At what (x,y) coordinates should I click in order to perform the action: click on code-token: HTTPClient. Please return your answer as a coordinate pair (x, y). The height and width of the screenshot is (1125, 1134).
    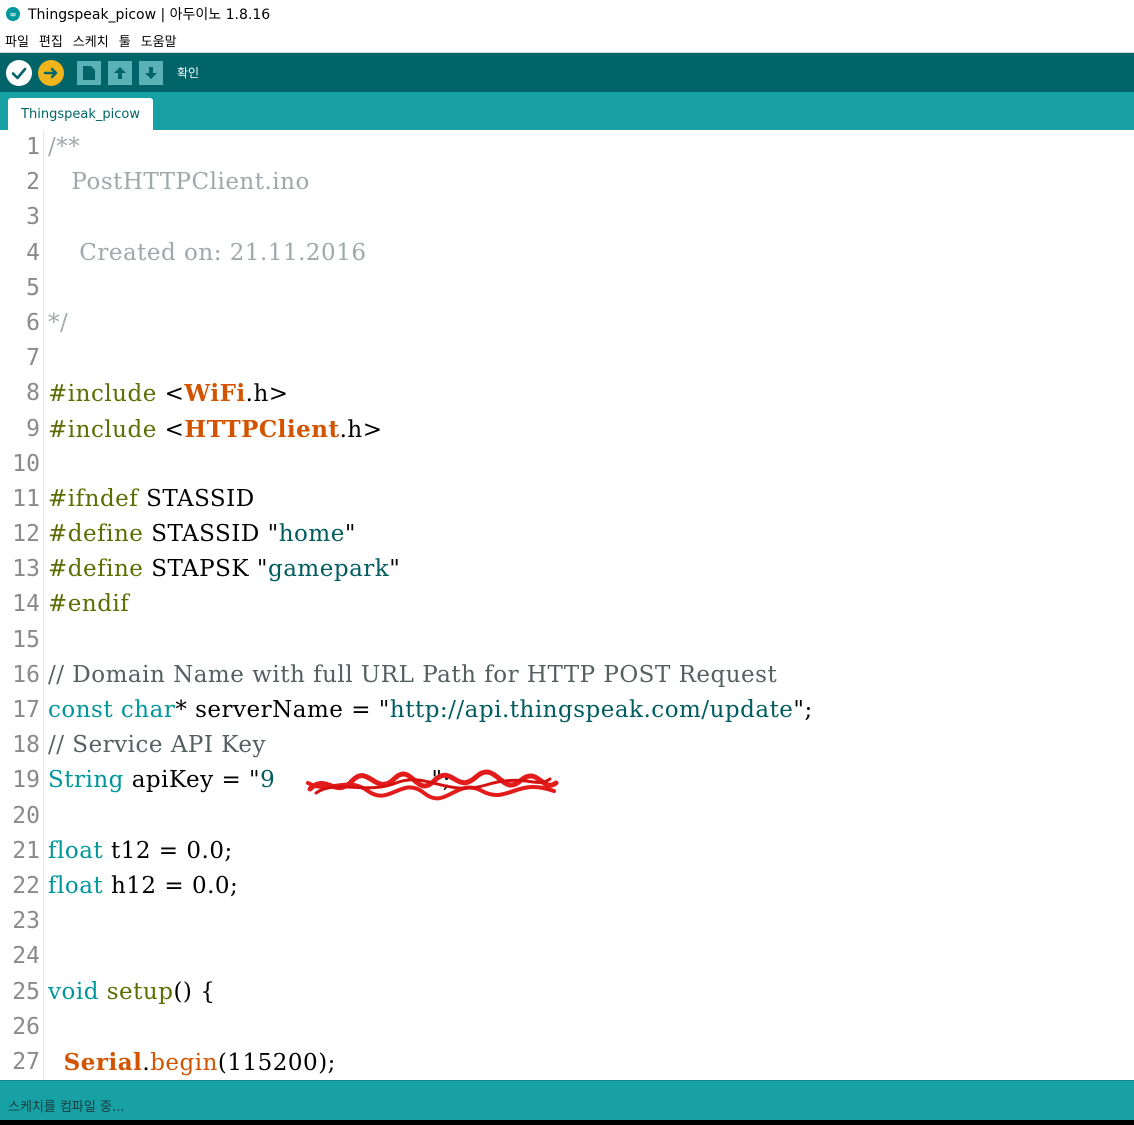
    Looking at the image, I should click on (262, 429).